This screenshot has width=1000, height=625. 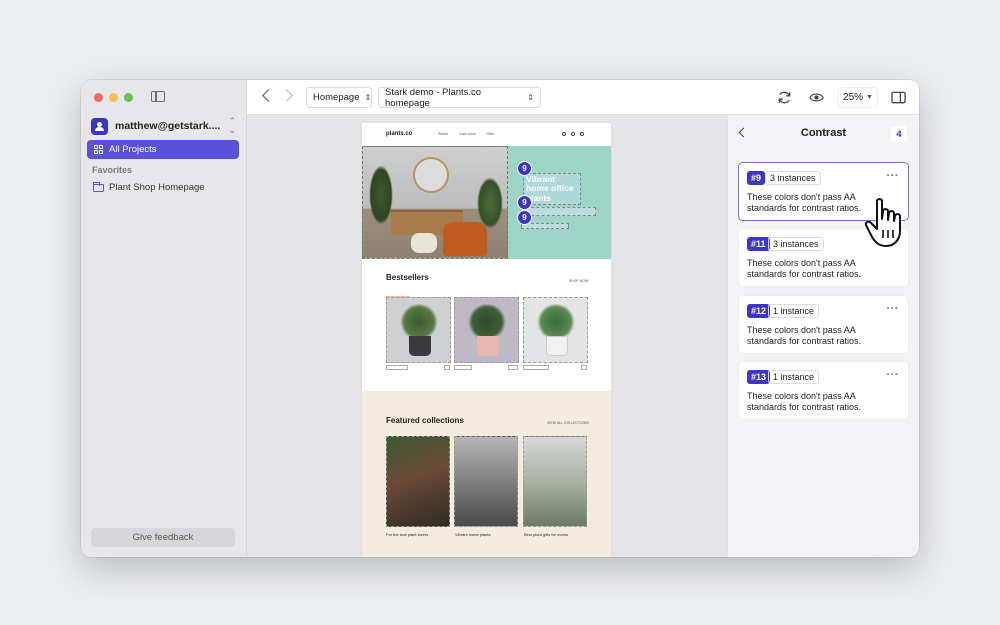 What do you see at coordinates (579, 281) in the screenshot?
I see `shop-now-link: SHOP NOW` at bounding box center [579, 281].